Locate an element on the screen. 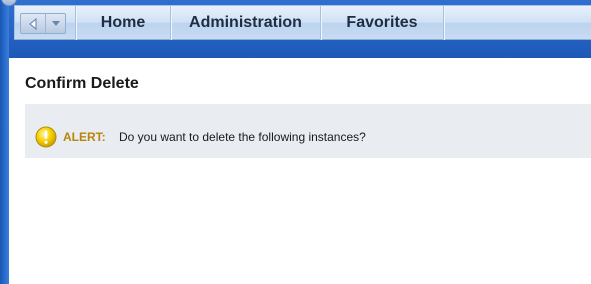 The image size is (591, 284). navigation-bar: Home Administration Favorites is located at coordinates (302, 22).